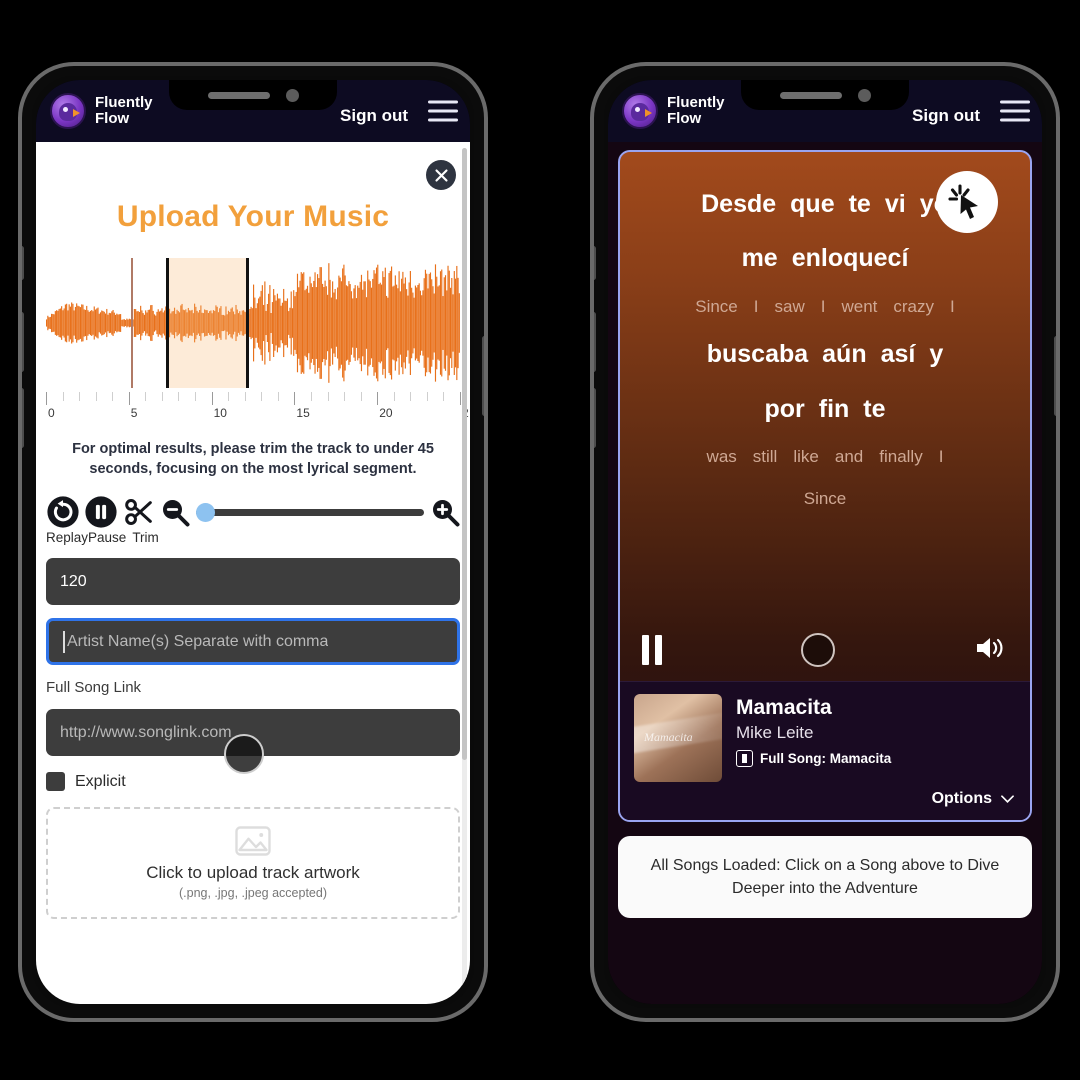 This screenshot has height=1080, width=1080. Describe the element at coordinates (826, 758) in the screenshot. I see `full-song-label: Full Song: Mamacita` at that location.